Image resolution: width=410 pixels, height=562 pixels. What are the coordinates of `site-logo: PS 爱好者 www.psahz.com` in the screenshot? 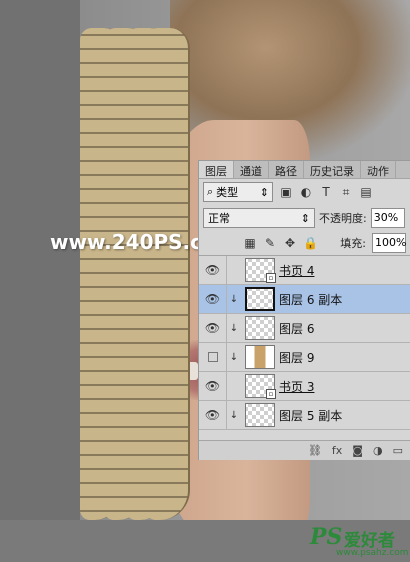 It's located at (360, 542).